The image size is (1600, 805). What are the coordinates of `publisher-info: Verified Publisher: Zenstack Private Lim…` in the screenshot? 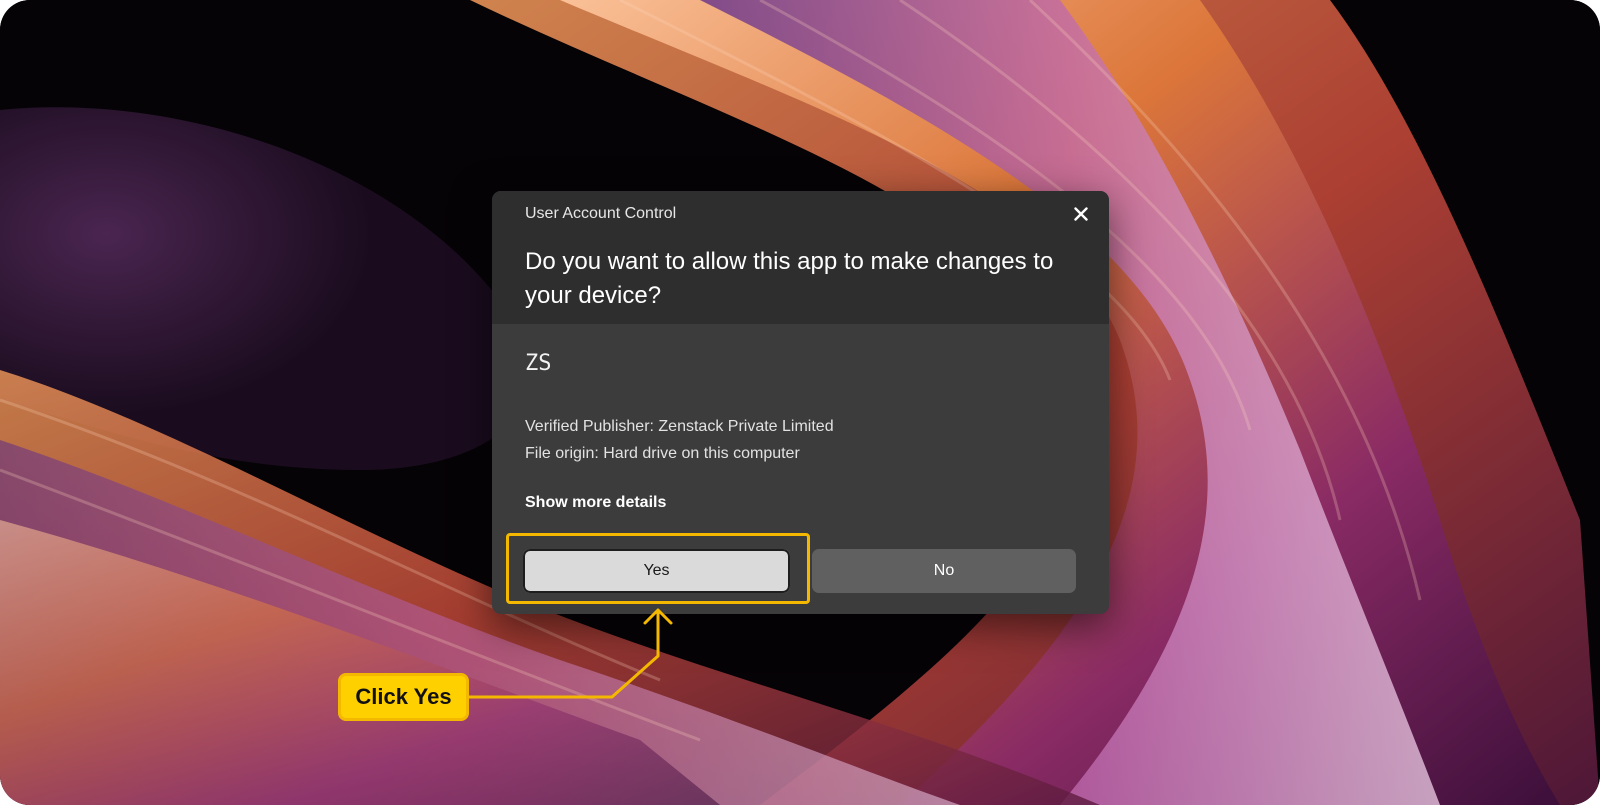 It's located at (679, 426).